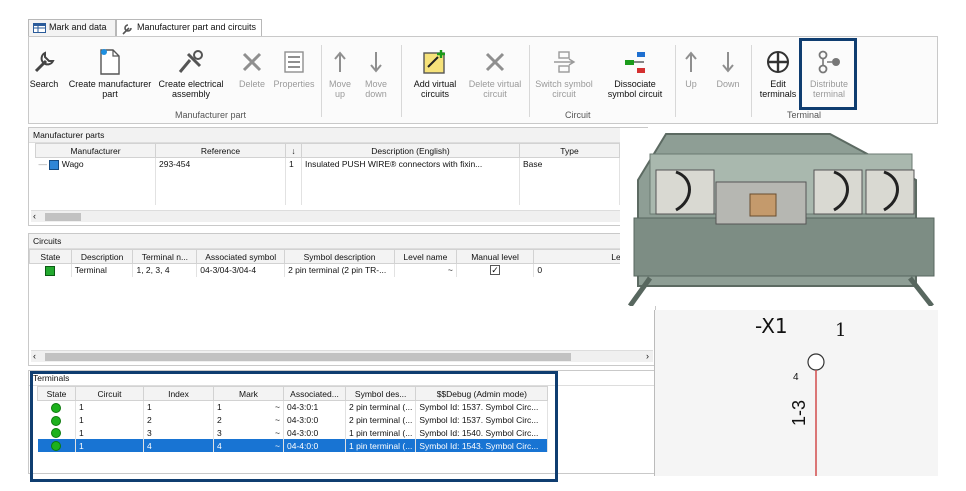 The height and width of the screenshot is (491, 966). I want to click on state-icon, so click(50, 270).